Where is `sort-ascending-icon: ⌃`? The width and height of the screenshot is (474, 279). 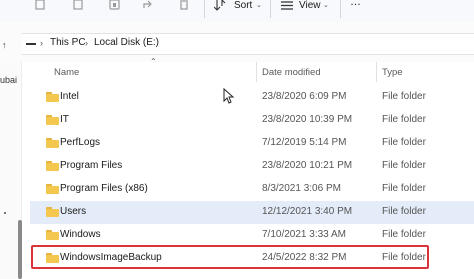
sort-ascending-icon: ⌃ is located at coordinates (153, 61).